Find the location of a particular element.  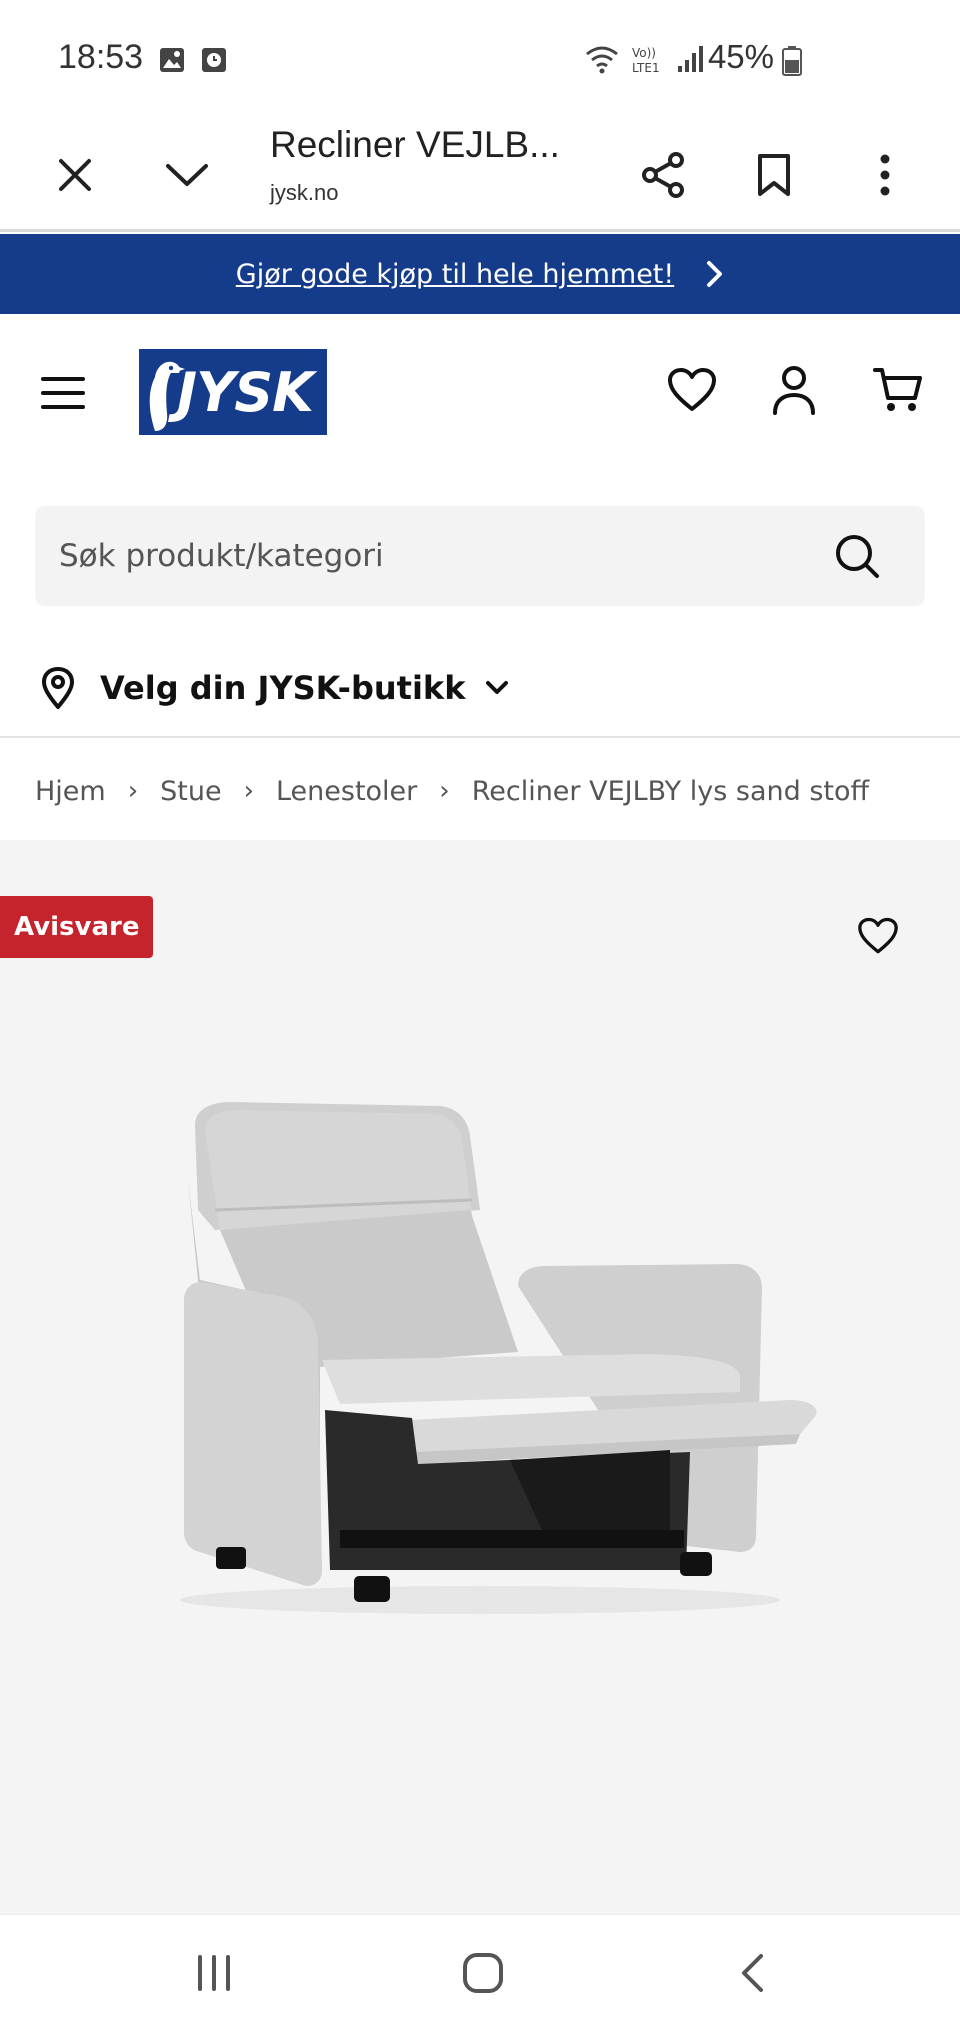

cart-icon is located at coordinates (897, 389).